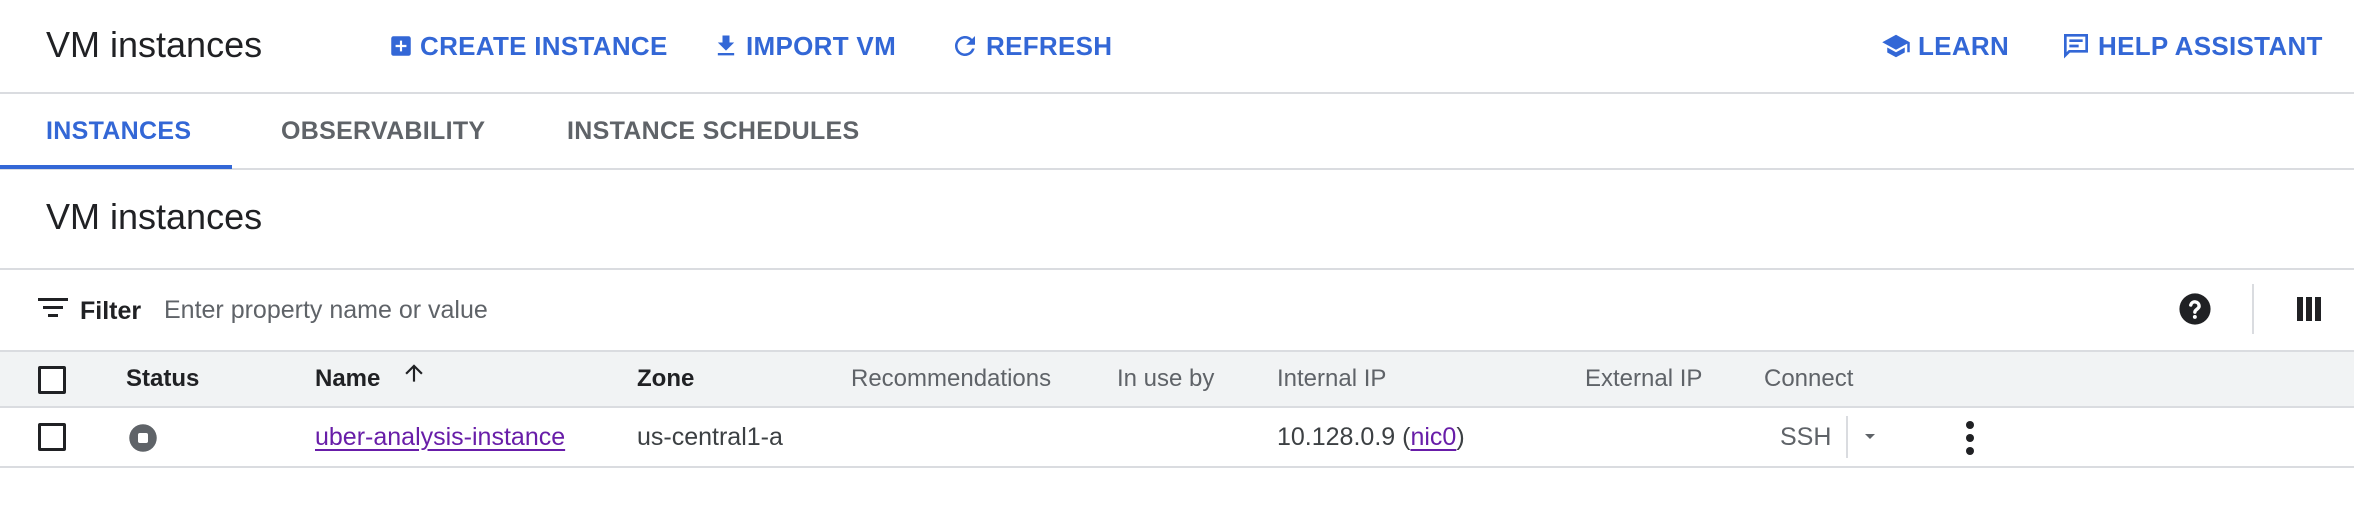  I want to click on help-assistant-button: HELP ASSISTANT, so click(2191, 46).